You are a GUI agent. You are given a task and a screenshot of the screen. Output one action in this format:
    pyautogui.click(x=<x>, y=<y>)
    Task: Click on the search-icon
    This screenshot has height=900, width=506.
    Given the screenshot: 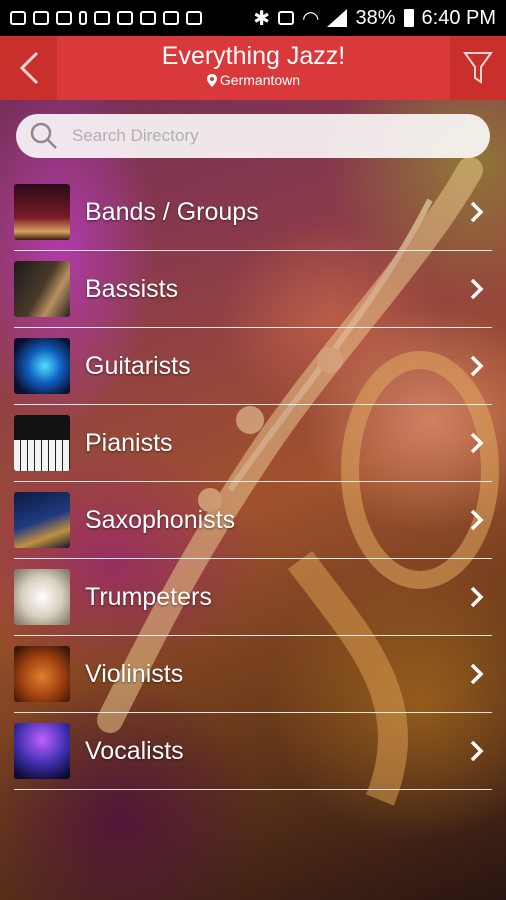 What is the action you would take?
    pyautogui.click(x=43, y=135)
    